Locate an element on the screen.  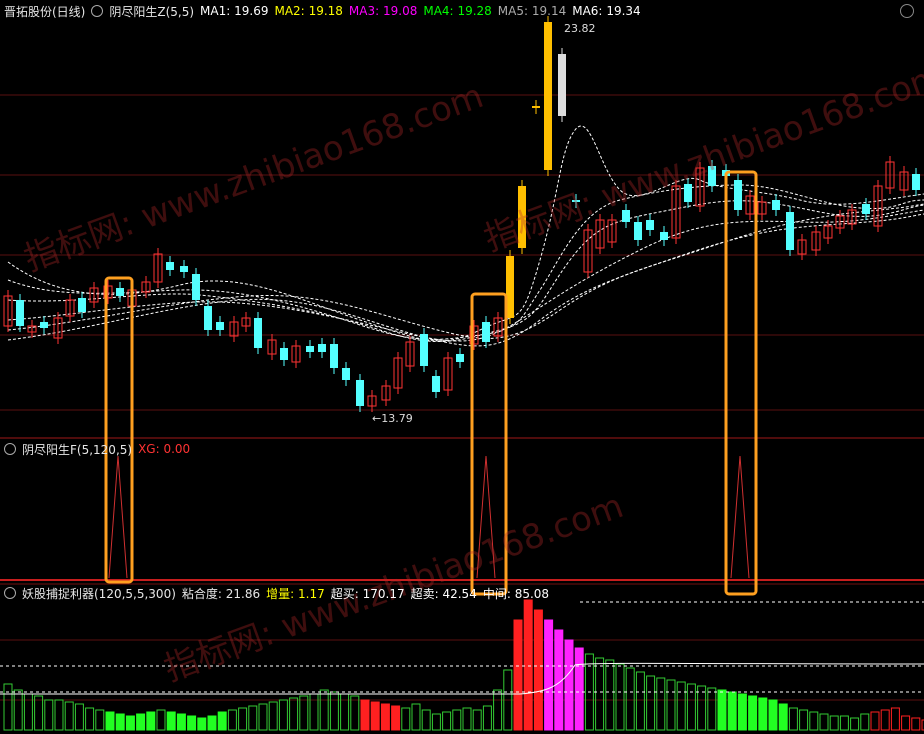
oversold-readout: 超卖: 42.54 is located at coordinates (443, 593).